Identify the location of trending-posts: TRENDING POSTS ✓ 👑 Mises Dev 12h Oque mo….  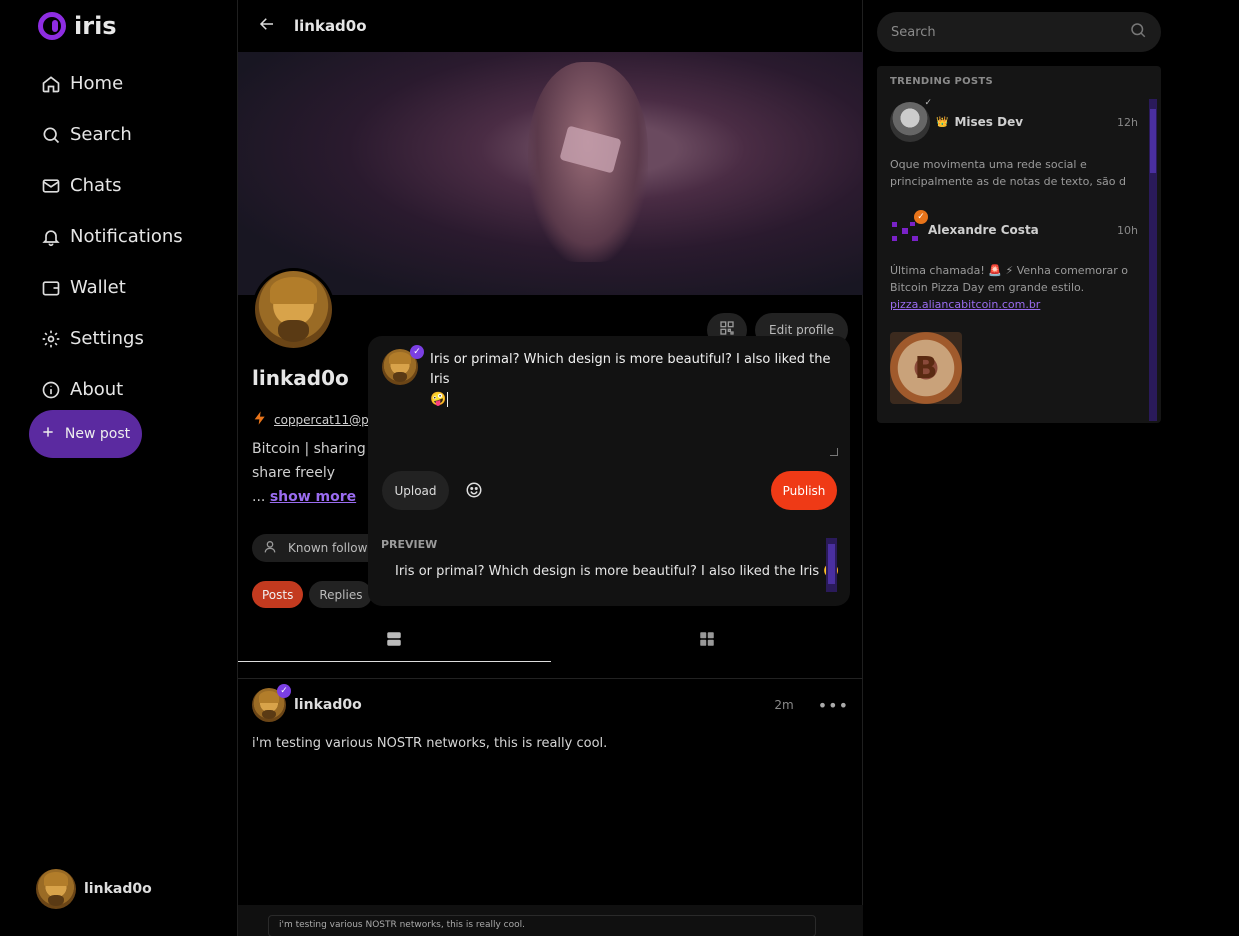
(1019, 244).